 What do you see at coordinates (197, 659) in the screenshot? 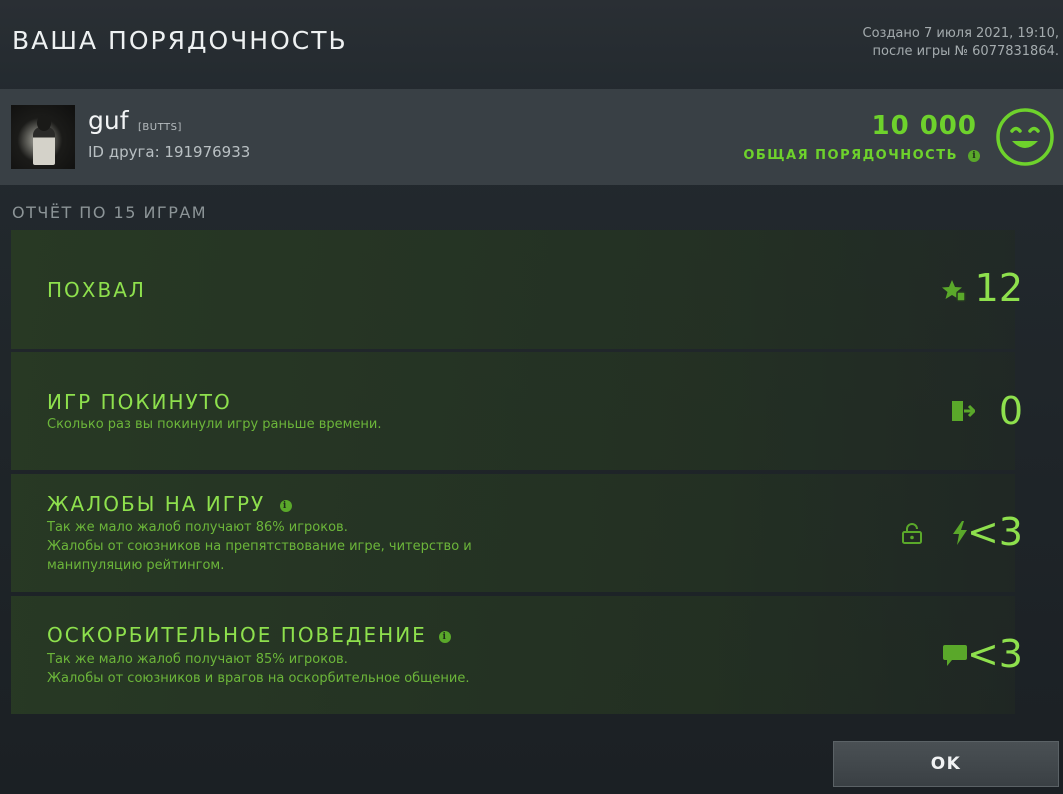
I see `row-description-line: Так же мало жалоб получают 85% игроков.` at bounding box center [197, 659].